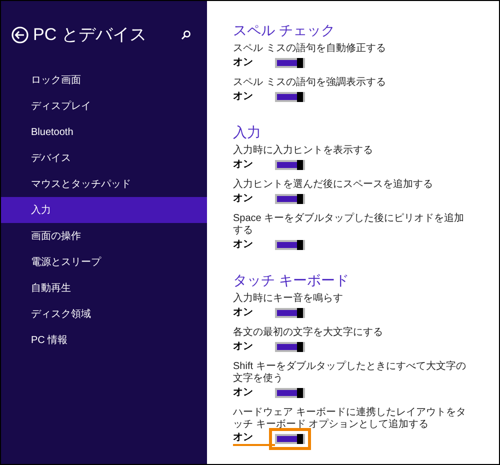  I want to click on setting-label: スペル ミスの語句を自動修正する, so click(310, 49).